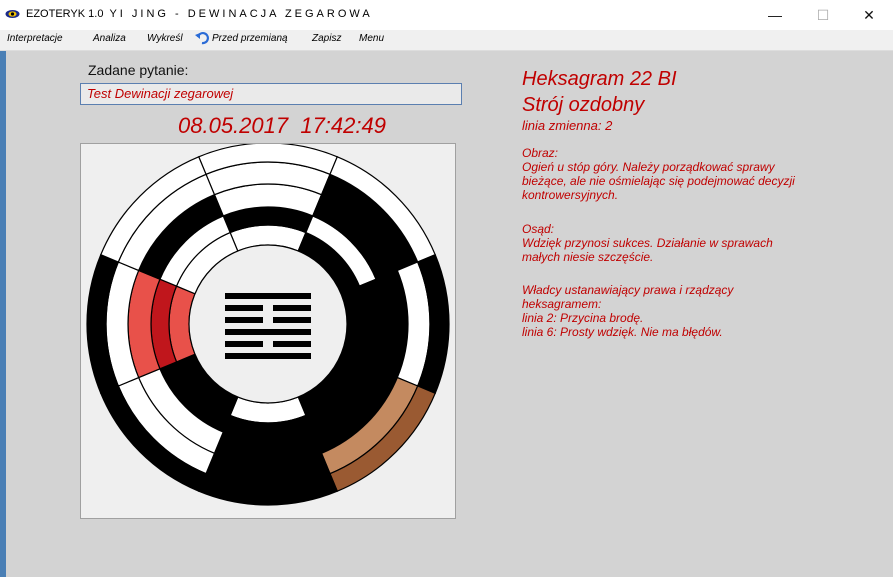  I want to click on hexagram-name: Strój ozdobny, so click(583, 105).